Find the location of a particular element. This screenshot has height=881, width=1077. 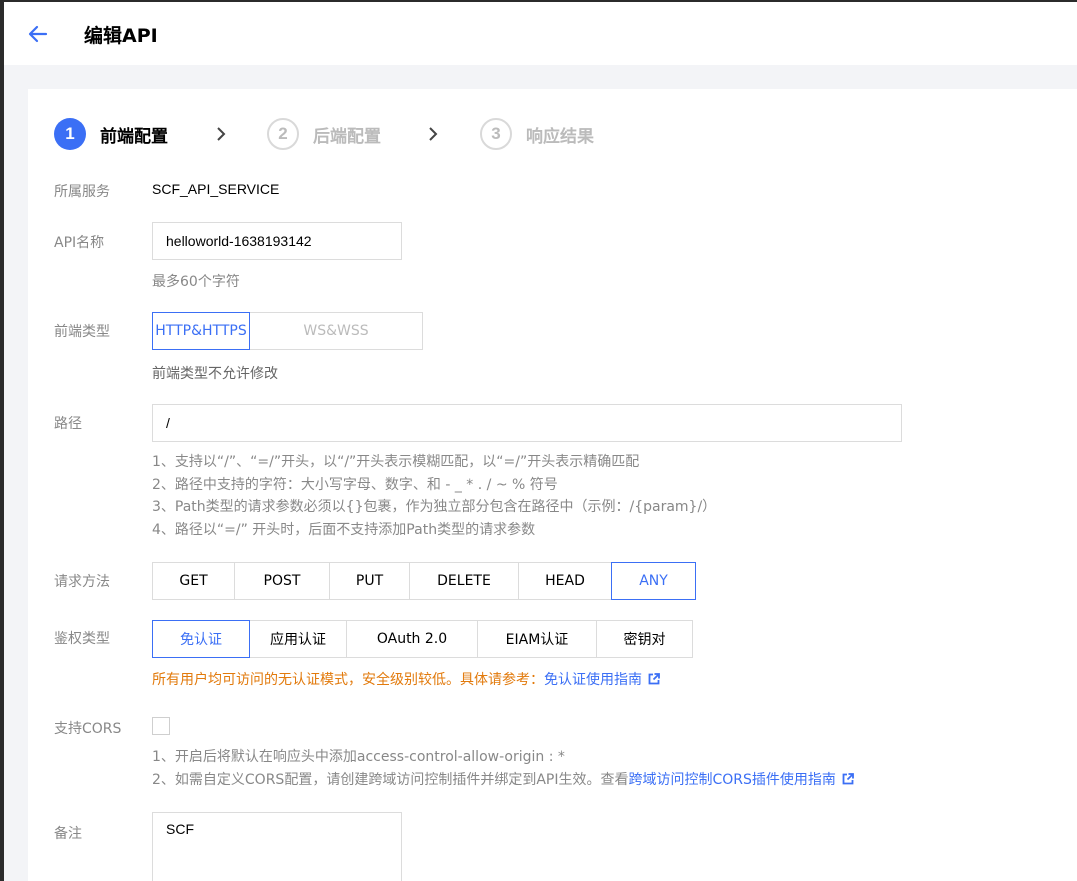

step-label: 响应结果 is located at coordinates (560, 136).